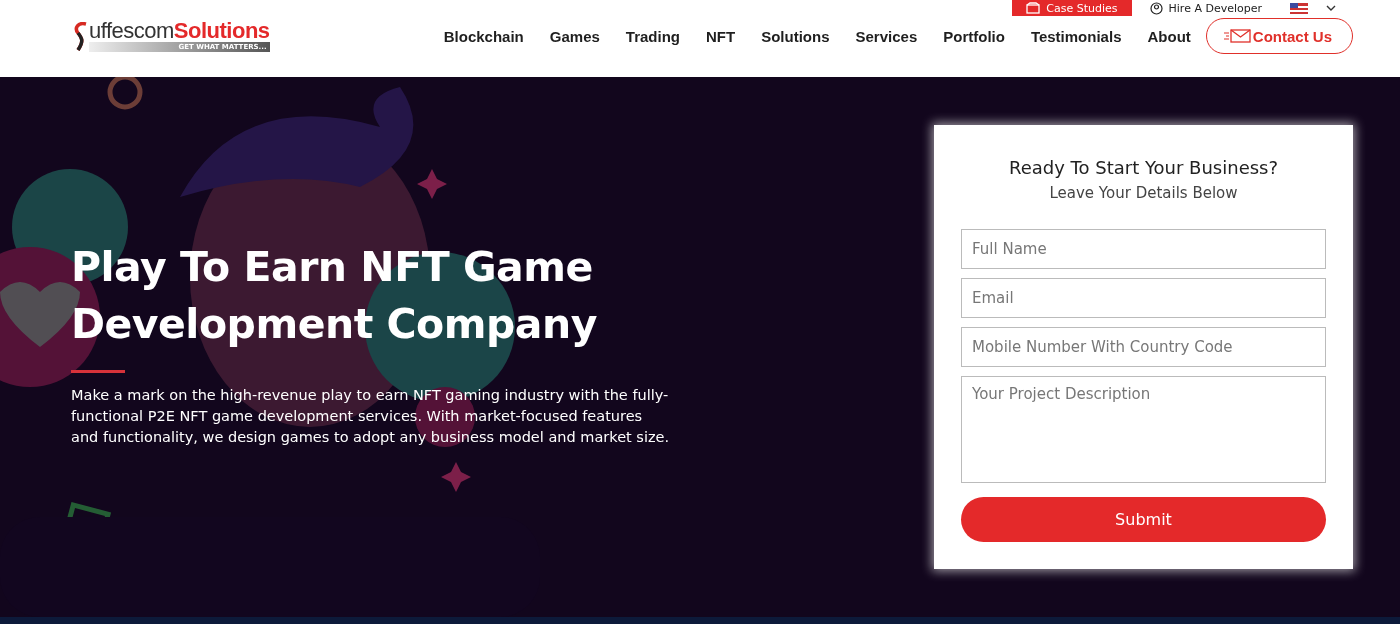 This screenshot has height=624, width=1400. What do you see at coordinates (1143, 167) in the screenshot?
I see `form-title: Ready To Start Your Business?` at bounding box center [1143, 167].